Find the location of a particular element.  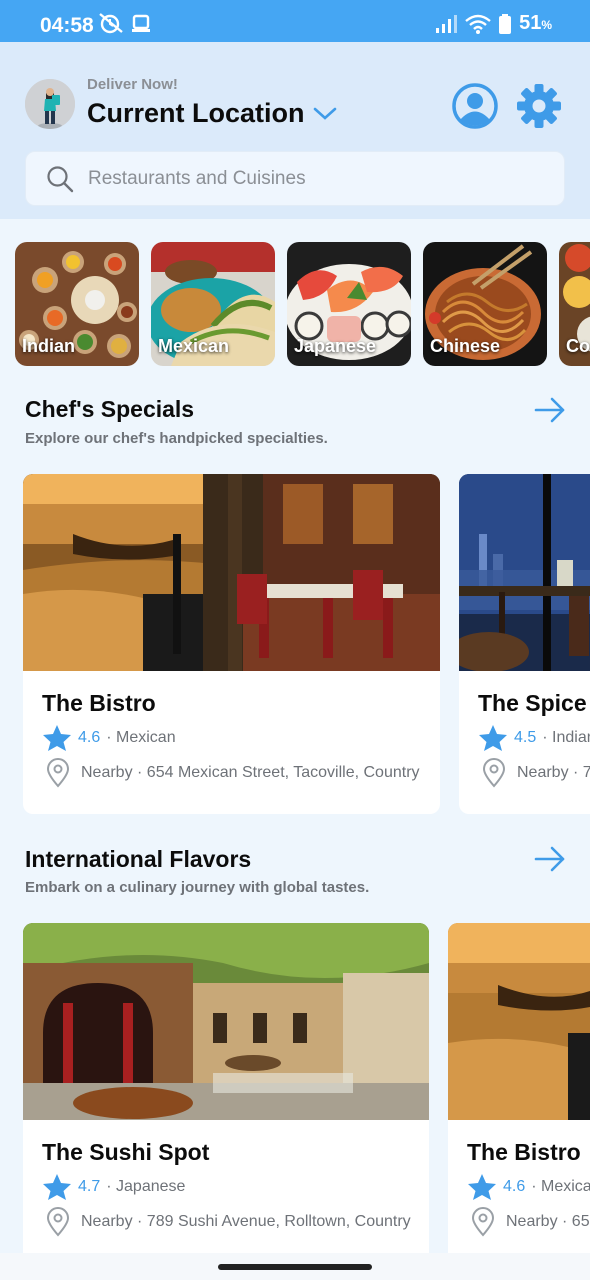

header: Deliver Now! Current Location is located at coordinates (295, 130).